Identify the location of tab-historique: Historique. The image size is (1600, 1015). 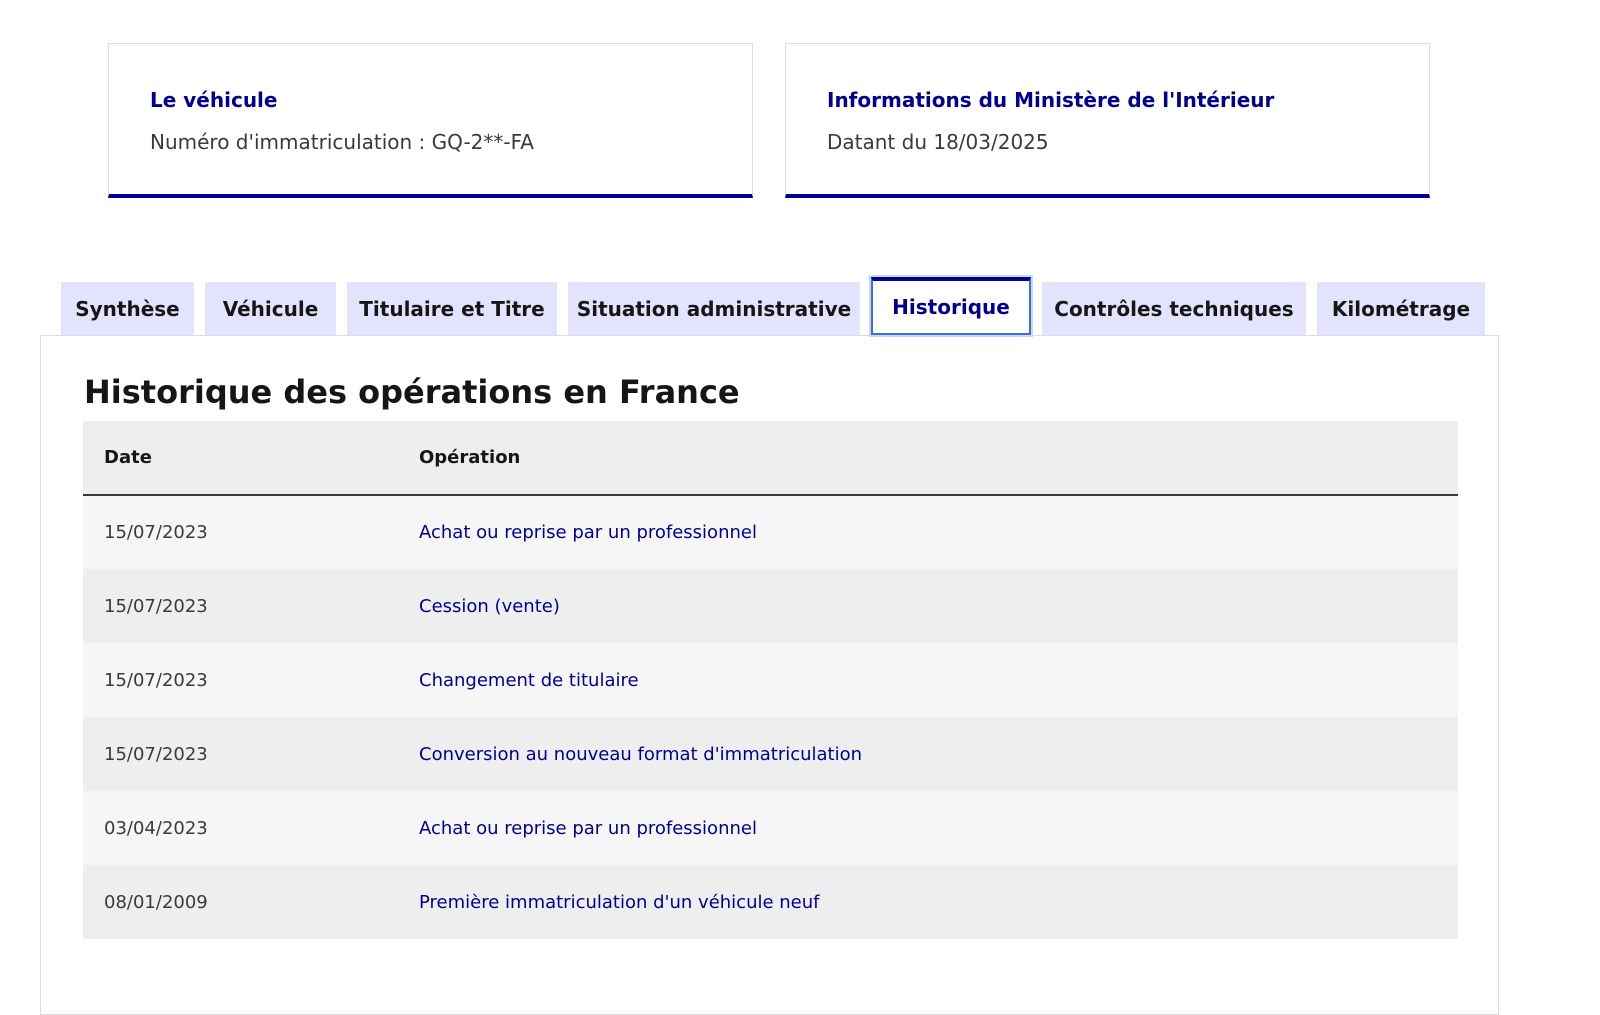
(951, 306).